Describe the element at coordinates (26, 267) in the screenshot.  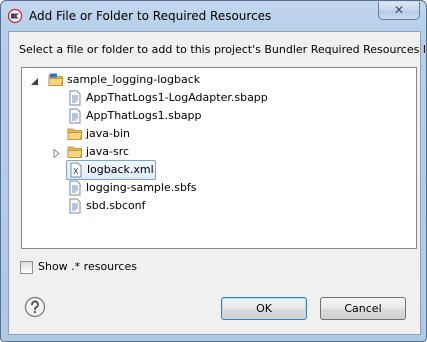
I see `show-resources-checkbox` at that location.